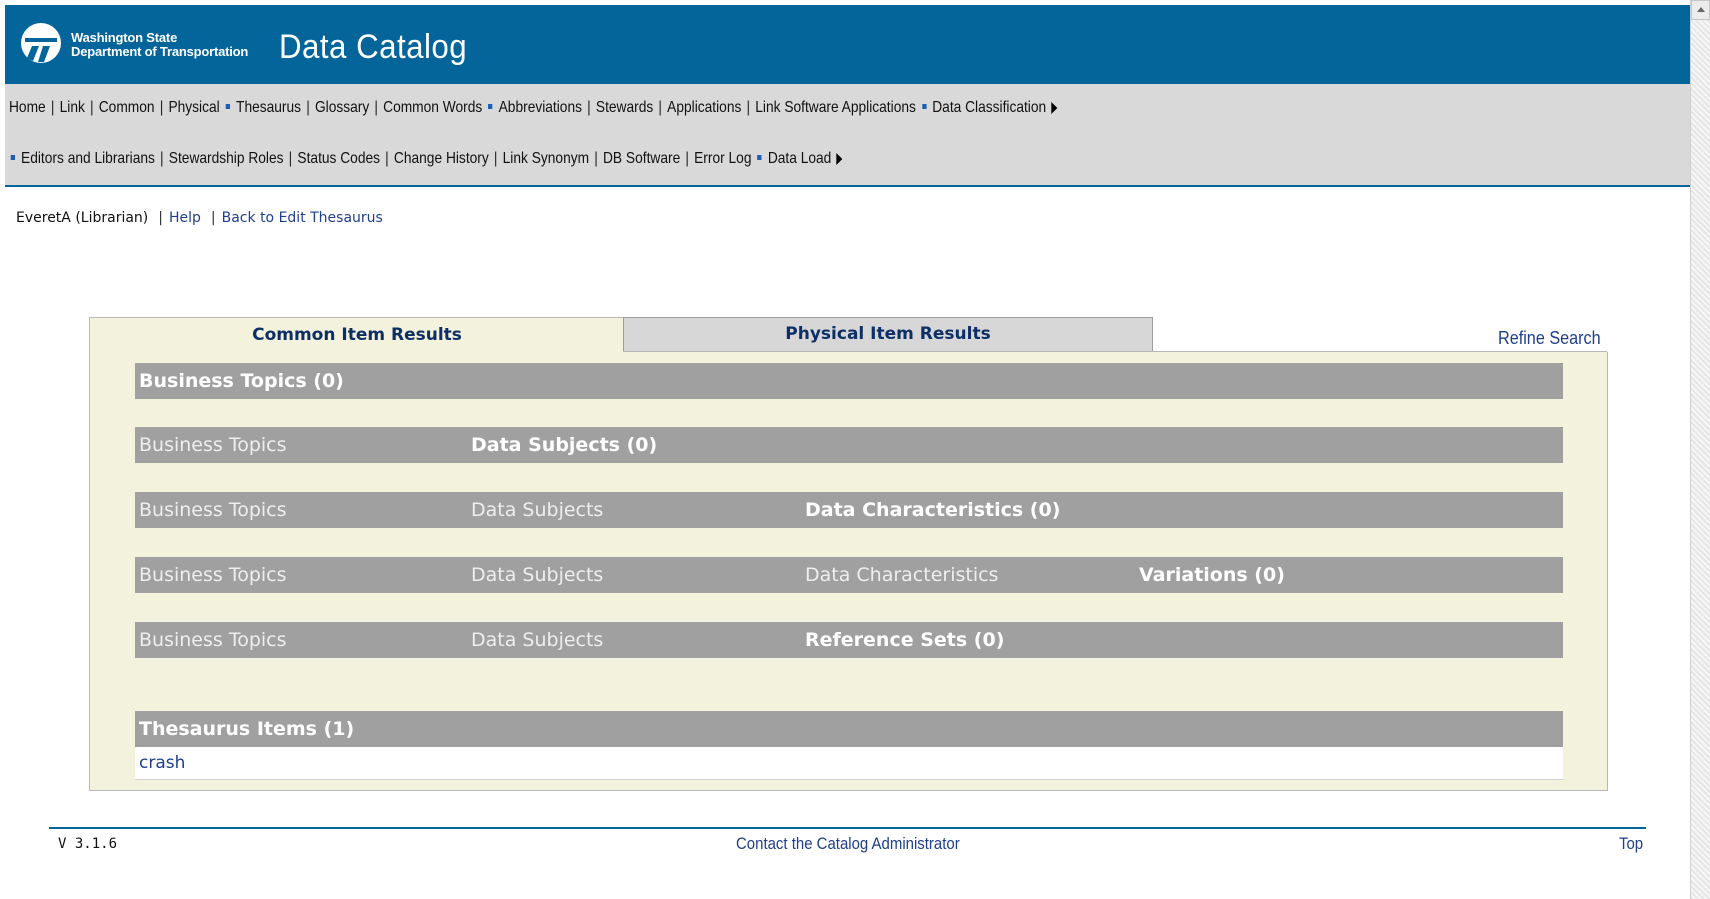  Describe the element at coordinates (1212, 575) in the screenshot. I see `variations-title: Variations (0)` at that location.